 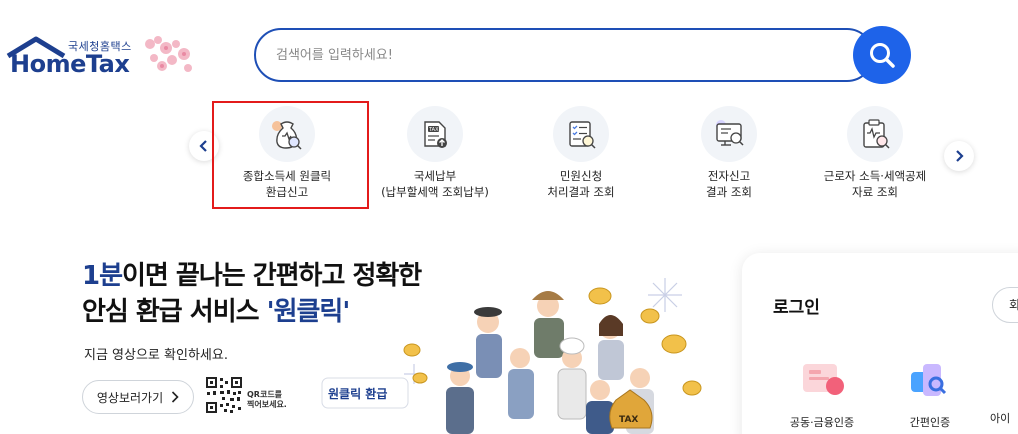 I want to click on banner-subtitle: 지금 영상으로 확인하세요., so click(x=156, y=355).